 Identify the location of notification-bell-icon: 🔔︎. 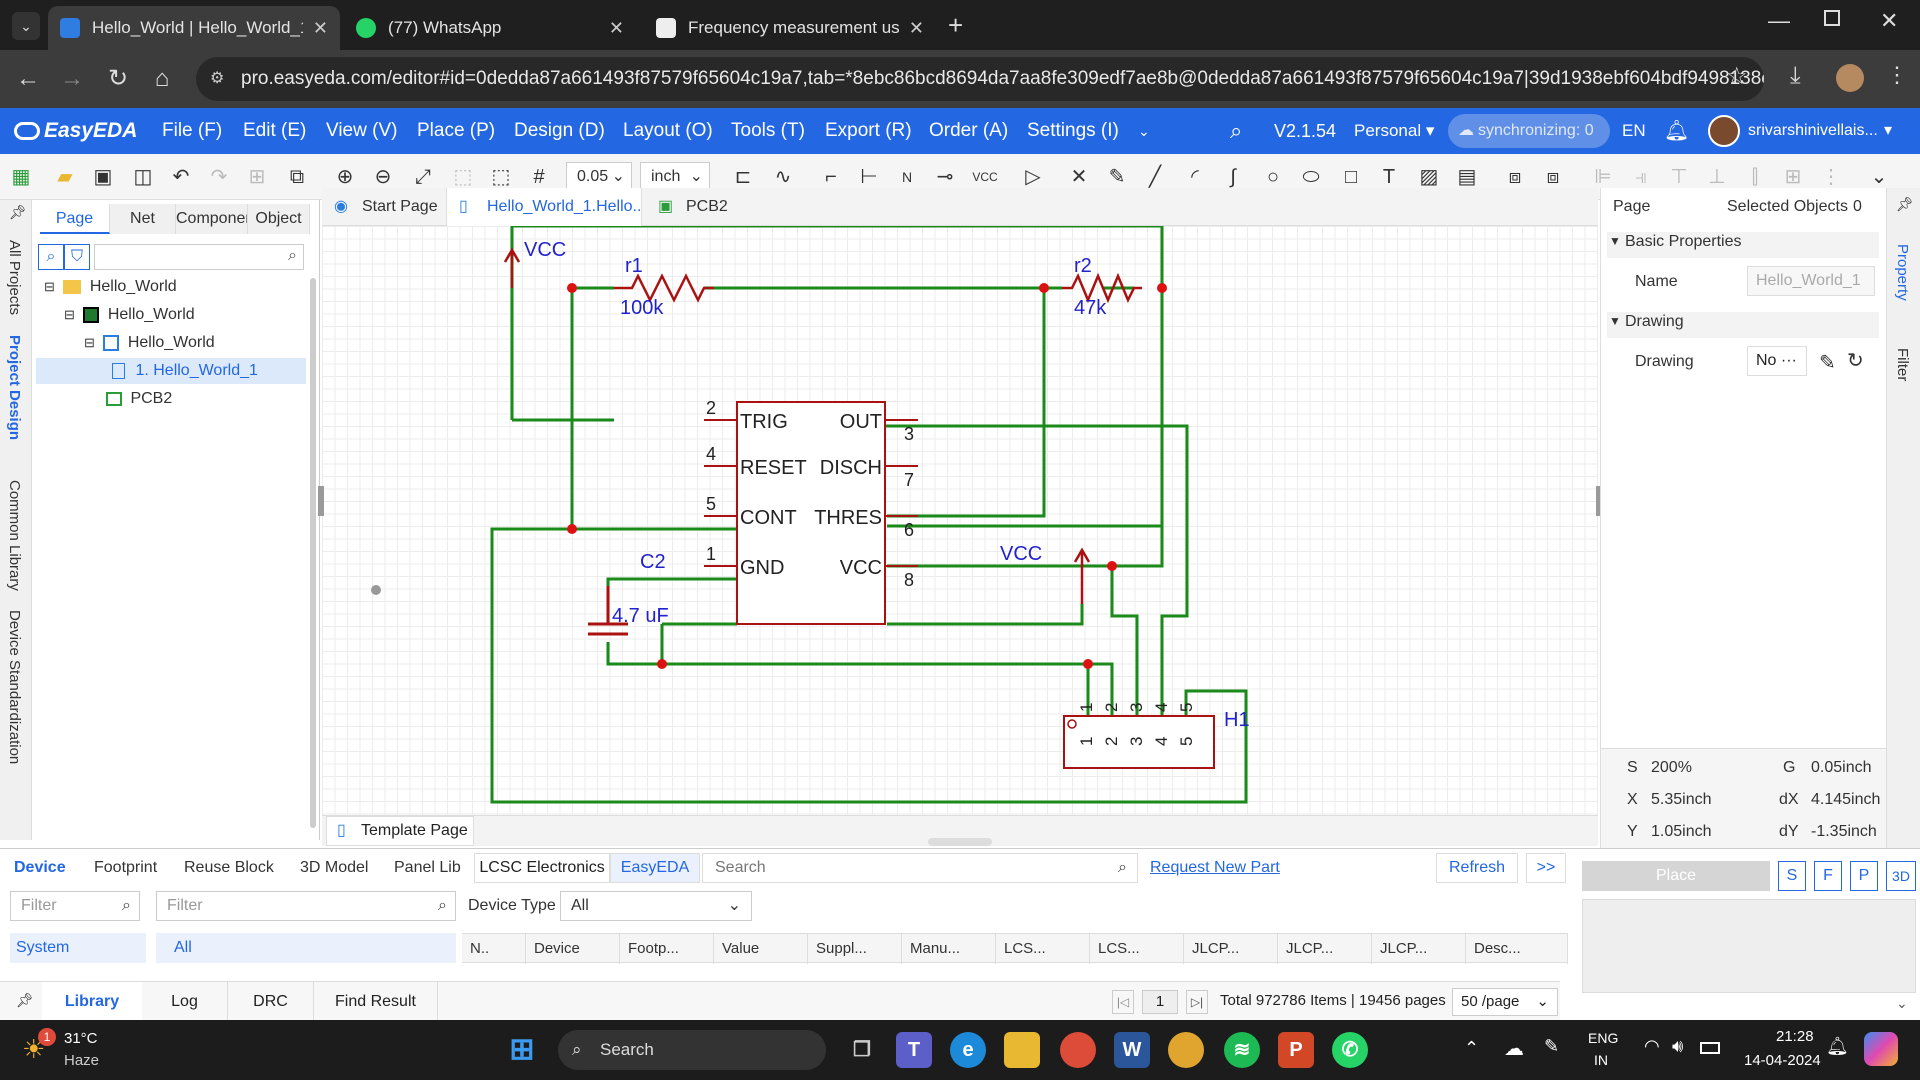
(1676, 131).